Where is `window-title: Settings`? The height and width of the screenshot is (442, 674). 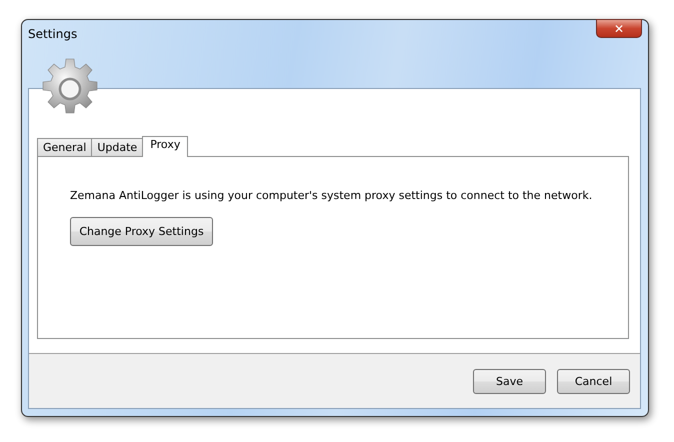
window-title: Settings is located at coordinates (53, 34).